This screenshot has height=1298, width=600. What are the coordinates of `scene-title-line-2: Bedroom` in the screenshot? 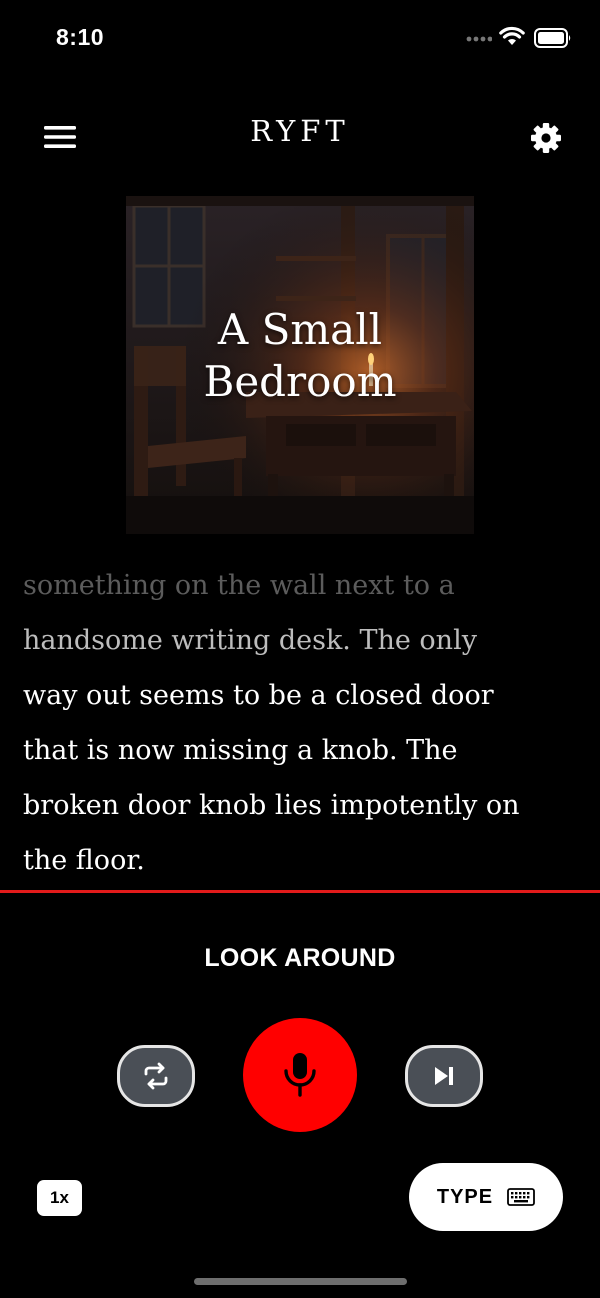 It's located at (300, 381).